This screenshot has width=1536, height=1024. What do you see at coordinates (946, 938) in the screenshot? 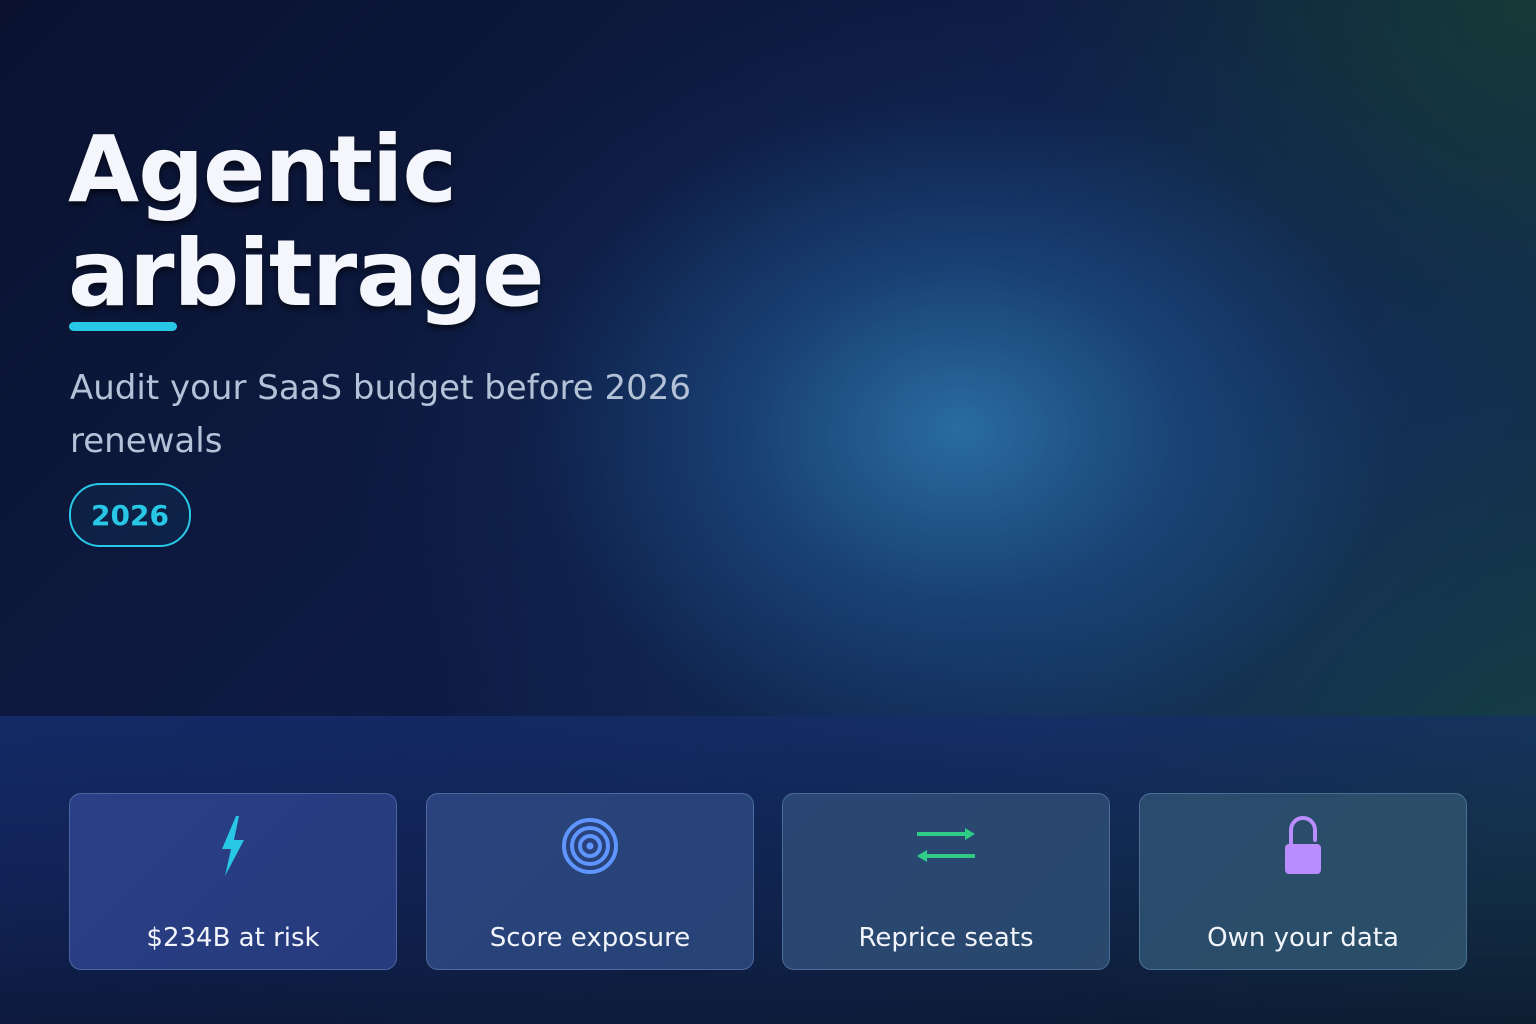
I see `card-label: Reprice seats` at bounding box center [946, 938].